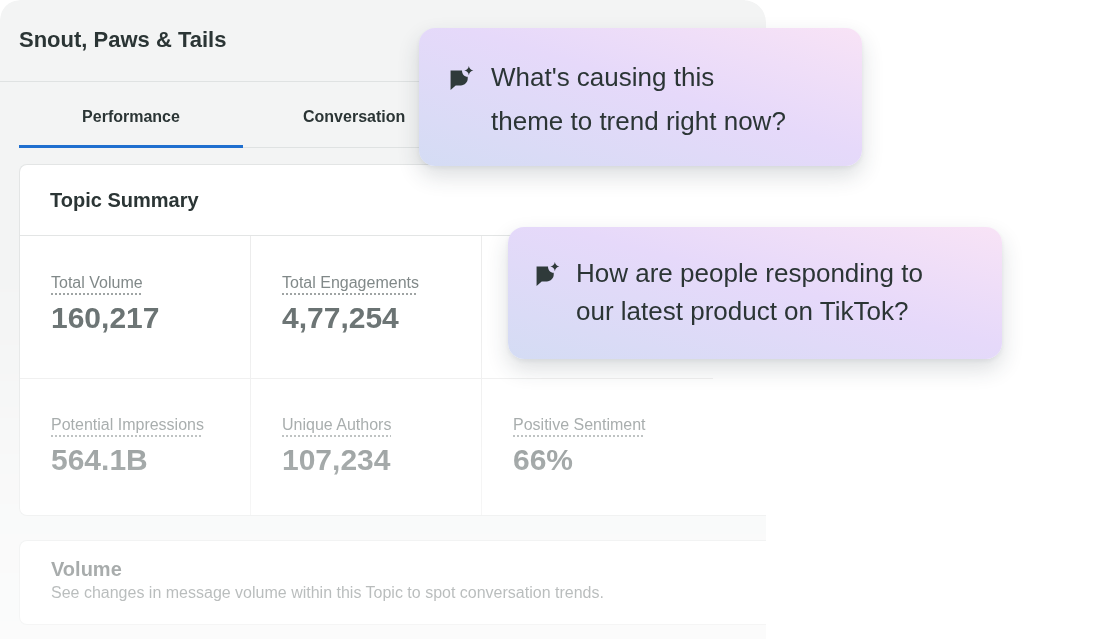 This screenshot has height=639, width=1120. Describe the element at coordinates (337, 425) in the screenshot. I see `metric-title: Unique Authors` at that location.